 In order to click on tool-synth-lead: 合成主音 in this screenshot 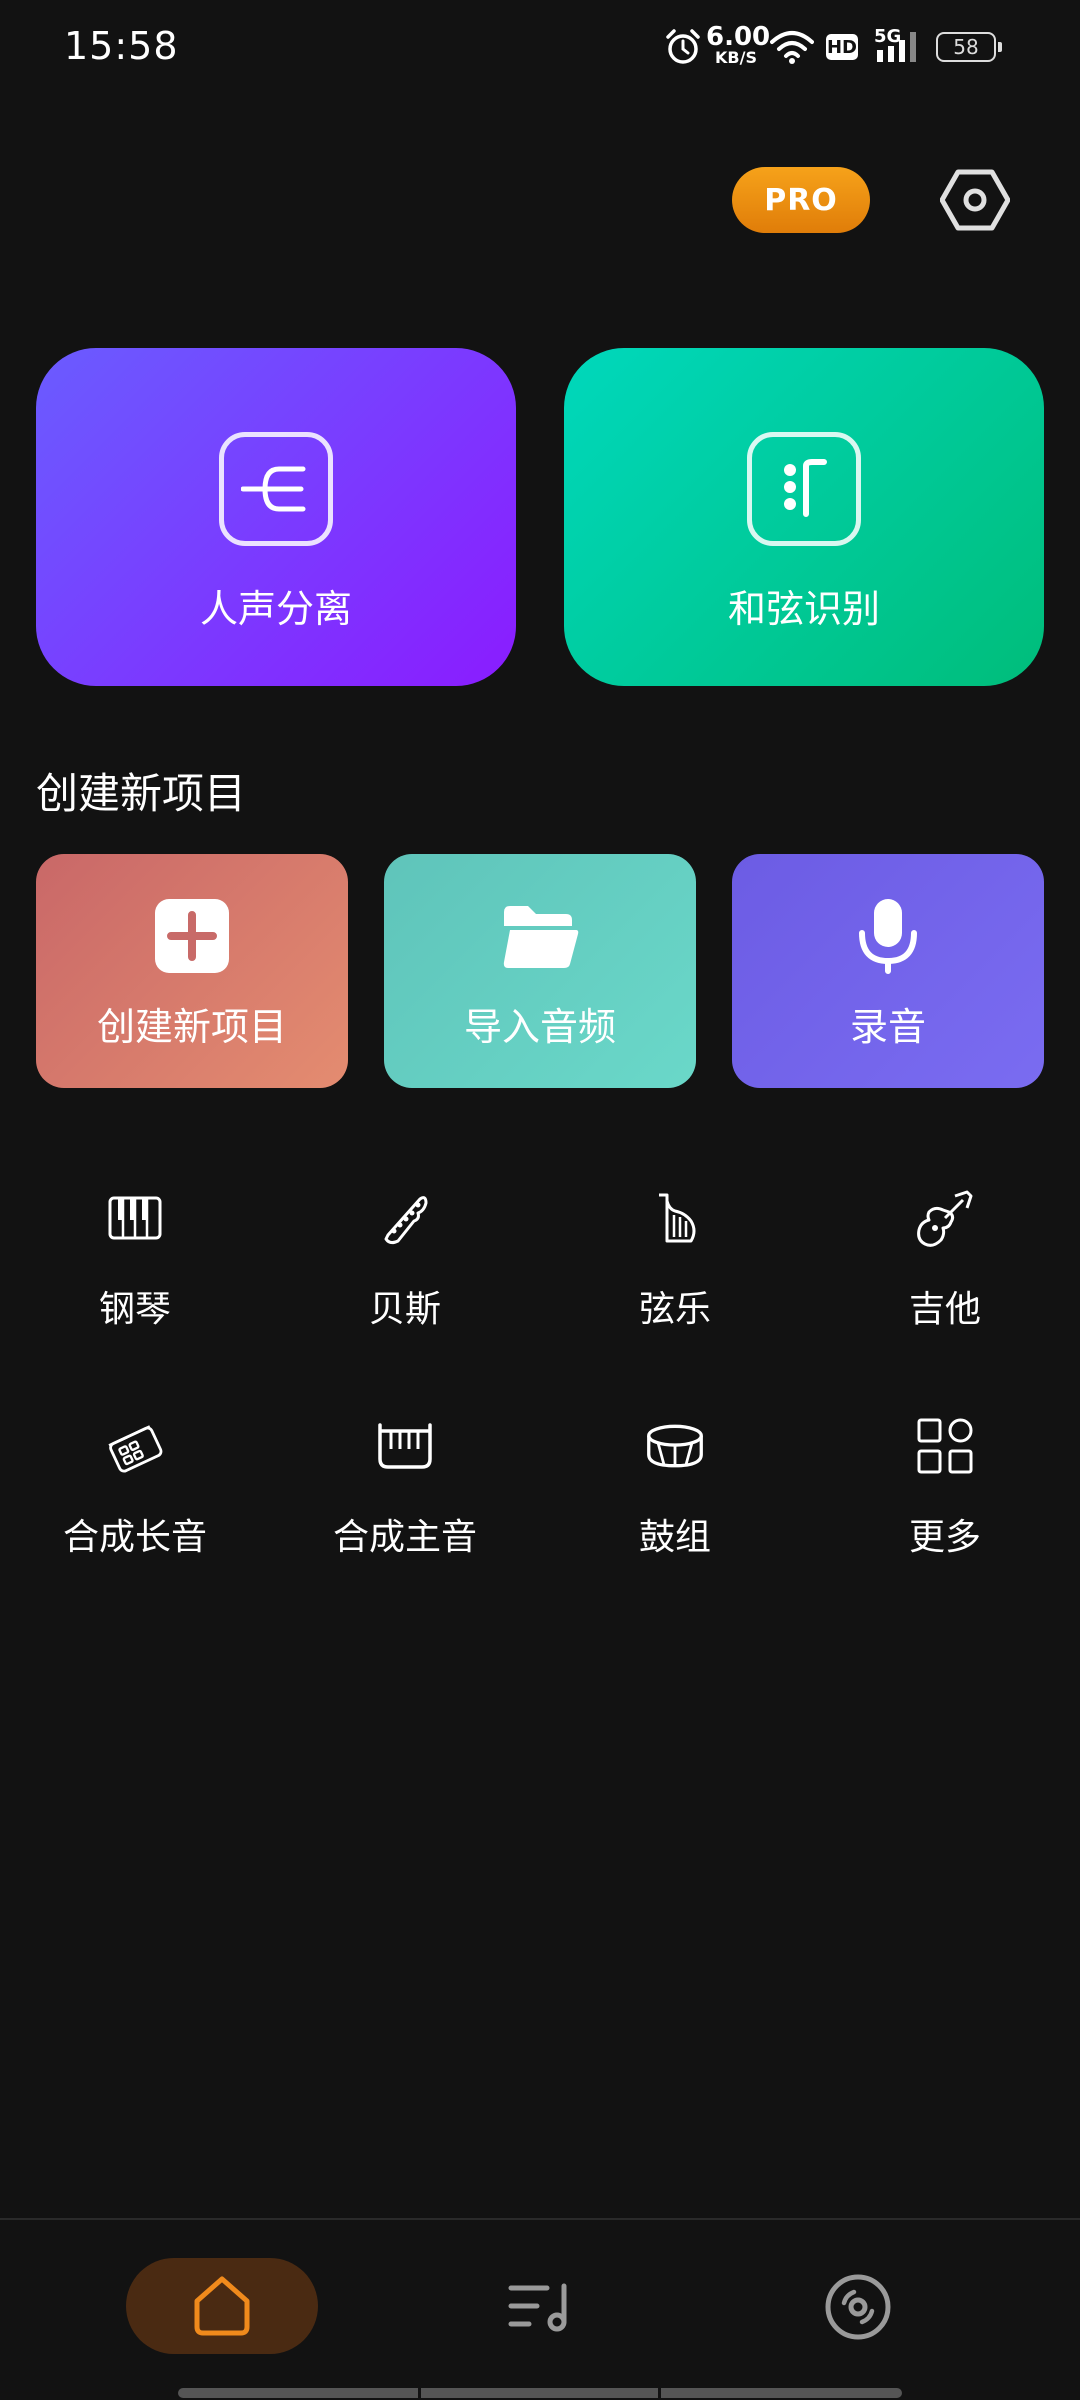, I will do `click(405, 1491)`.